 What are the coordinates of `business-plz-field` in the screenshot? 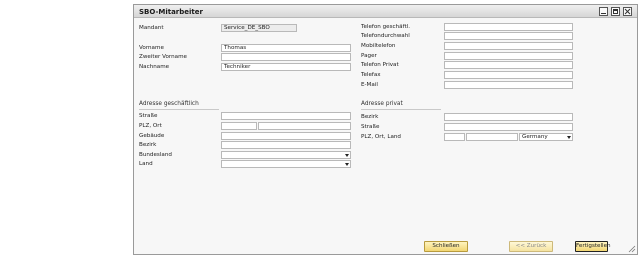 It's located at (239, 126).